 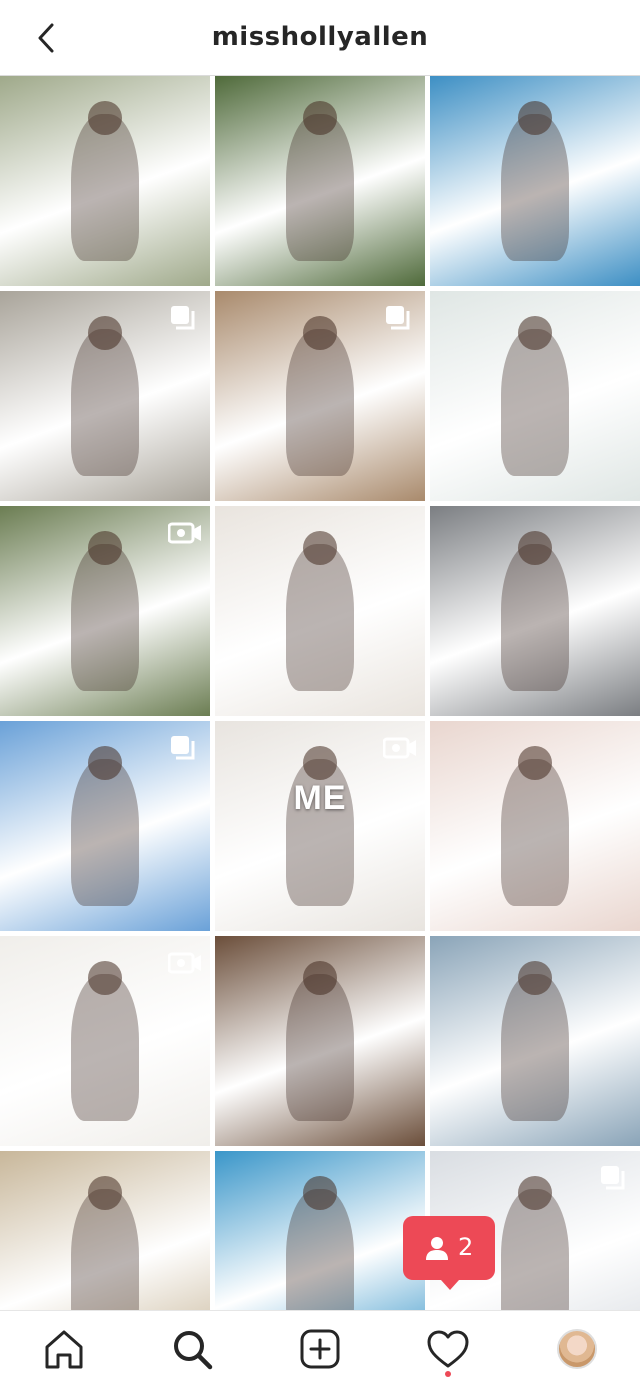 I want to click on bottom-nav, so click(x=320, y=1348).